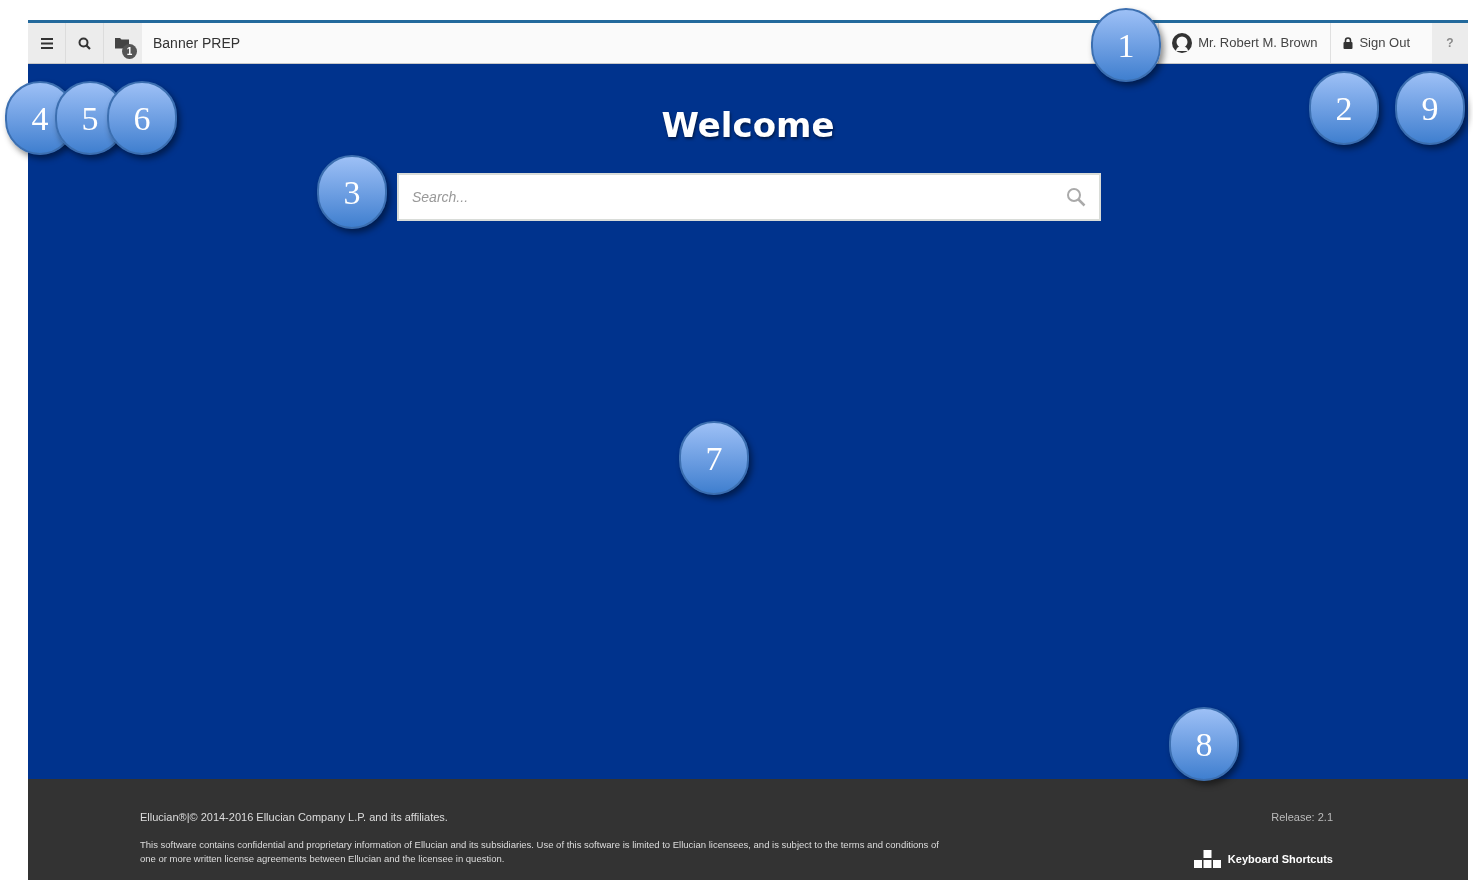  What do you see at coordinates (1263, 859) in the screenshot?
I see `keyboard-shortcuts-link: Keyboard Shortcuts` at bounding box center [1263, 859].